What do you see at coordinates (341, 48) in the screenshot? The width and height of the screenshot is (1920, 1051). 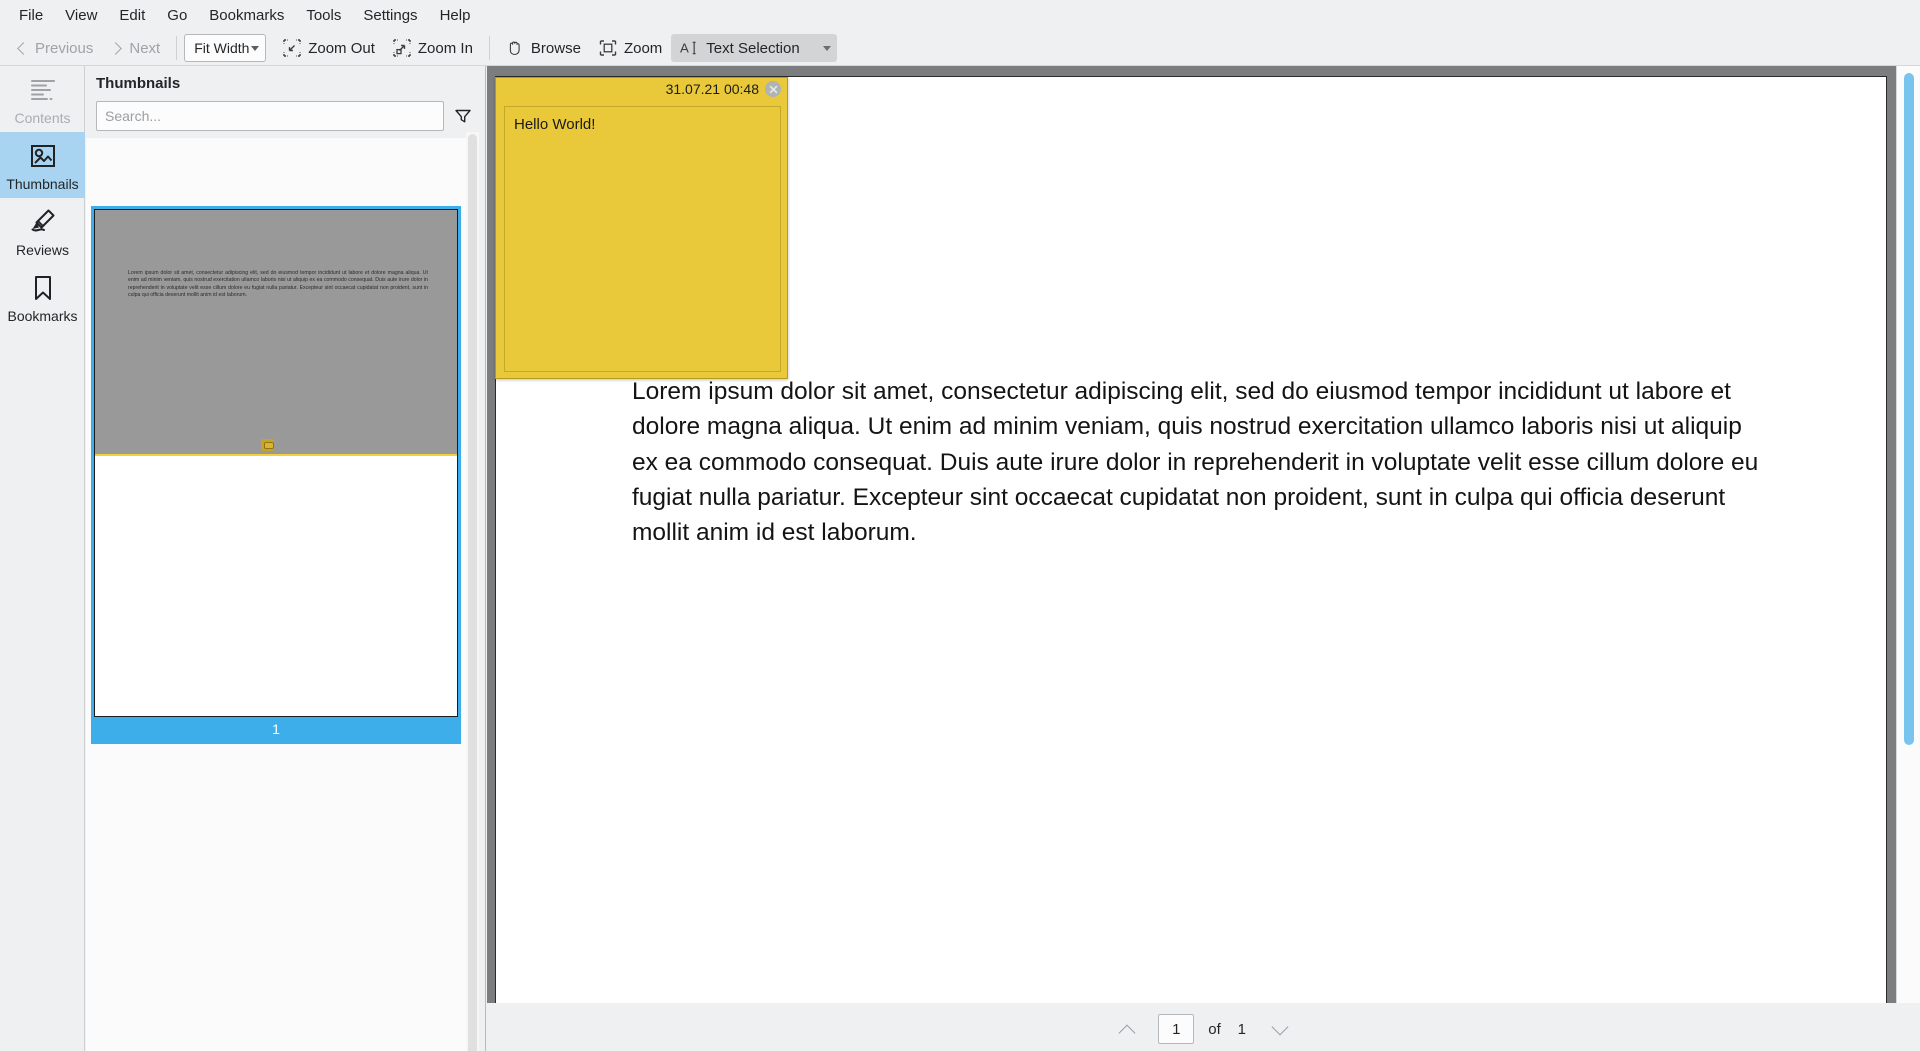 I see `zoom-out-label: Zoom Out` at bounding box center [341, 48].